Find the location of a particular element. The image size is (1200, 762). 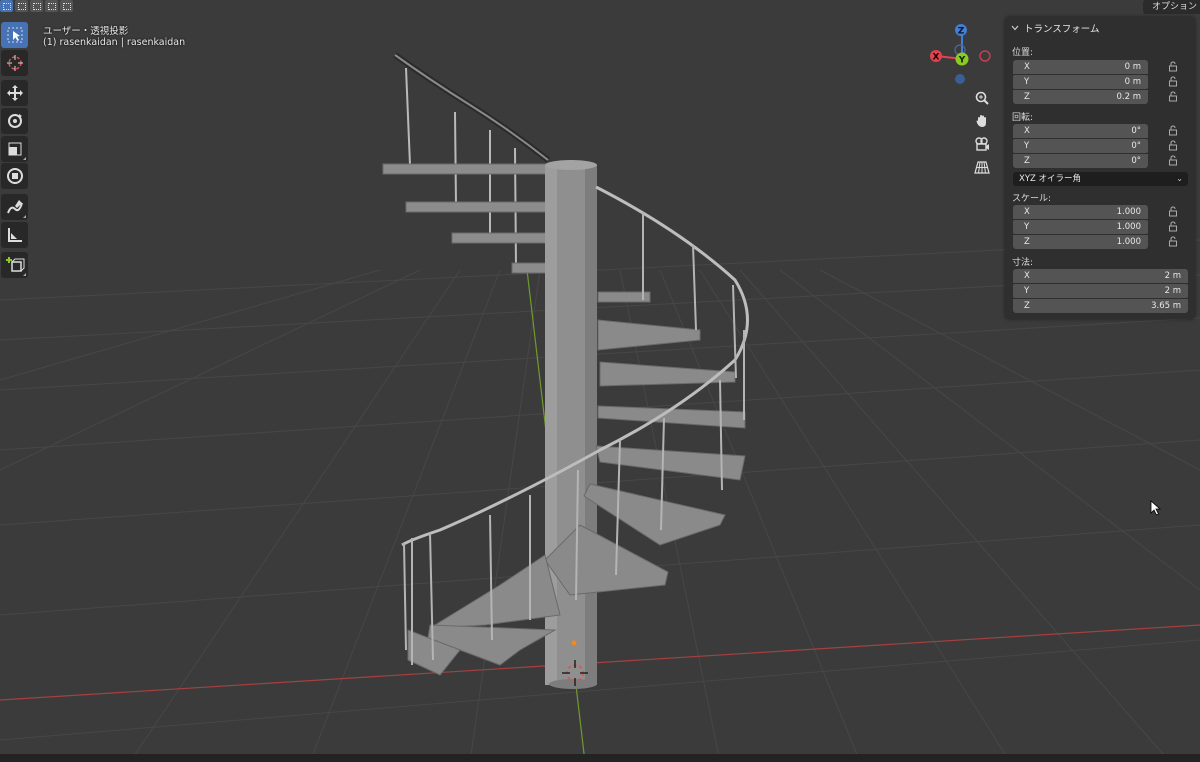

transform-panel-header: トランスフォーム is located at coordinates (1055, 28).